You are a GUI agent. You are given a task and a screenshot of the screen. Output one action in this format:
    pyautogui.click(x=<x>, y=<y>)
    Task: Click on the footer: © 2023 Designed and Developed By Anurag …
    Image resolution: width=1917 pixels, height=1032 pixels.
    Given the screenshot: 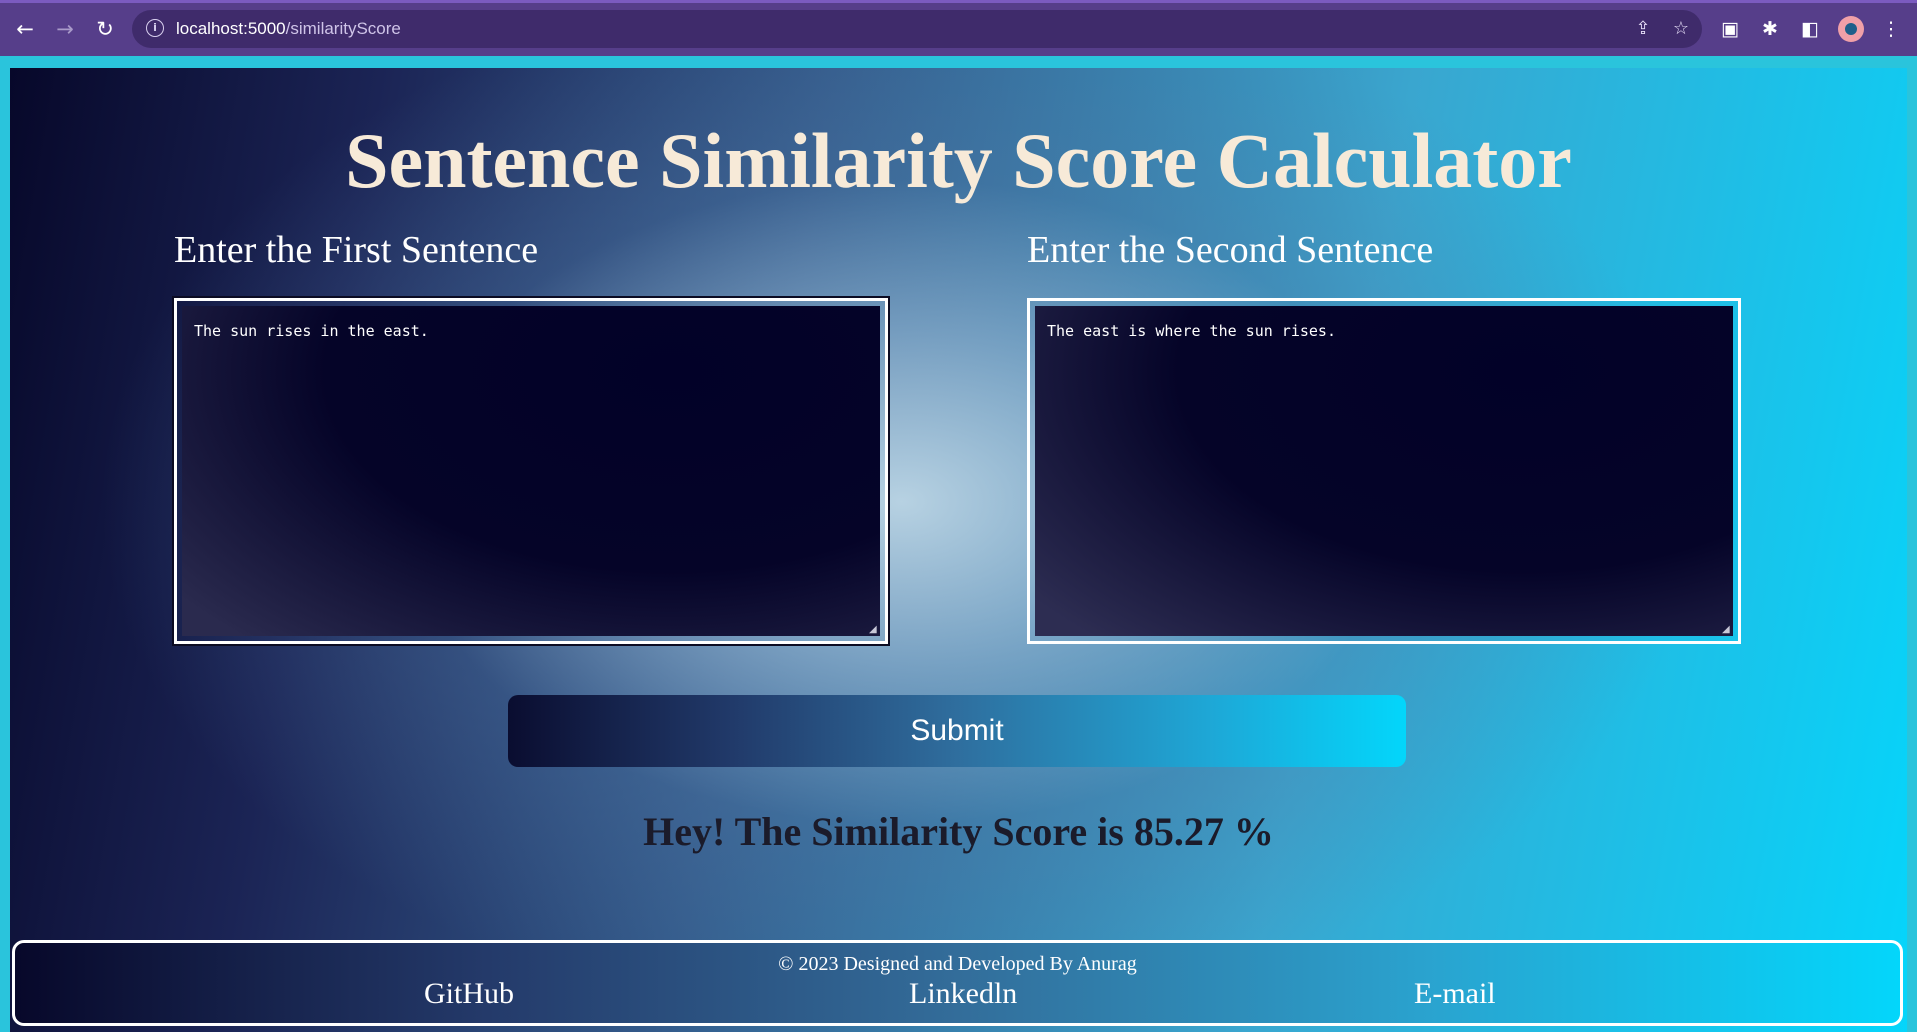 What is the action you would take?
    pyautogui.click(x=957, y=983)
    